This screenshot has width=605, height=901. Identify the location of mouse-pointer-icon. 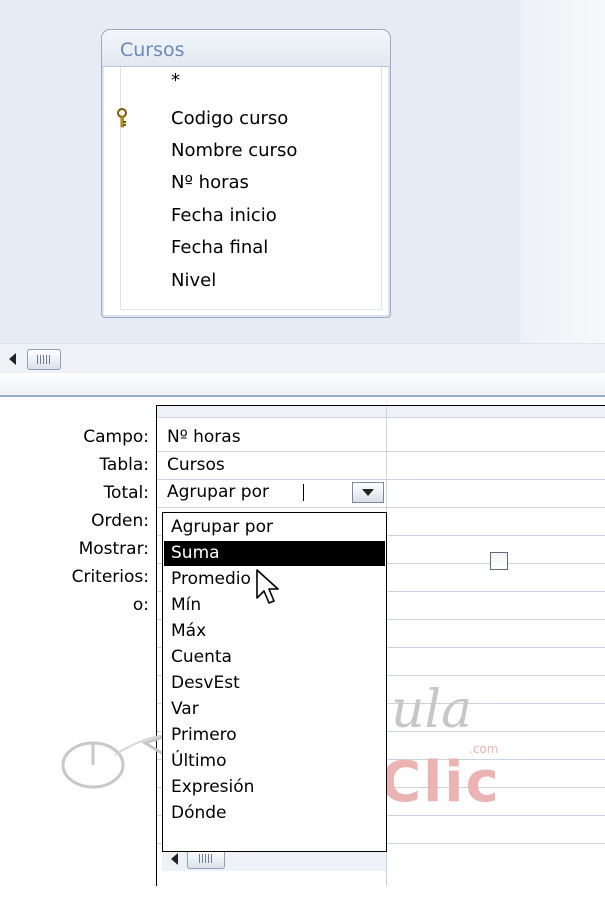
(267, 586).